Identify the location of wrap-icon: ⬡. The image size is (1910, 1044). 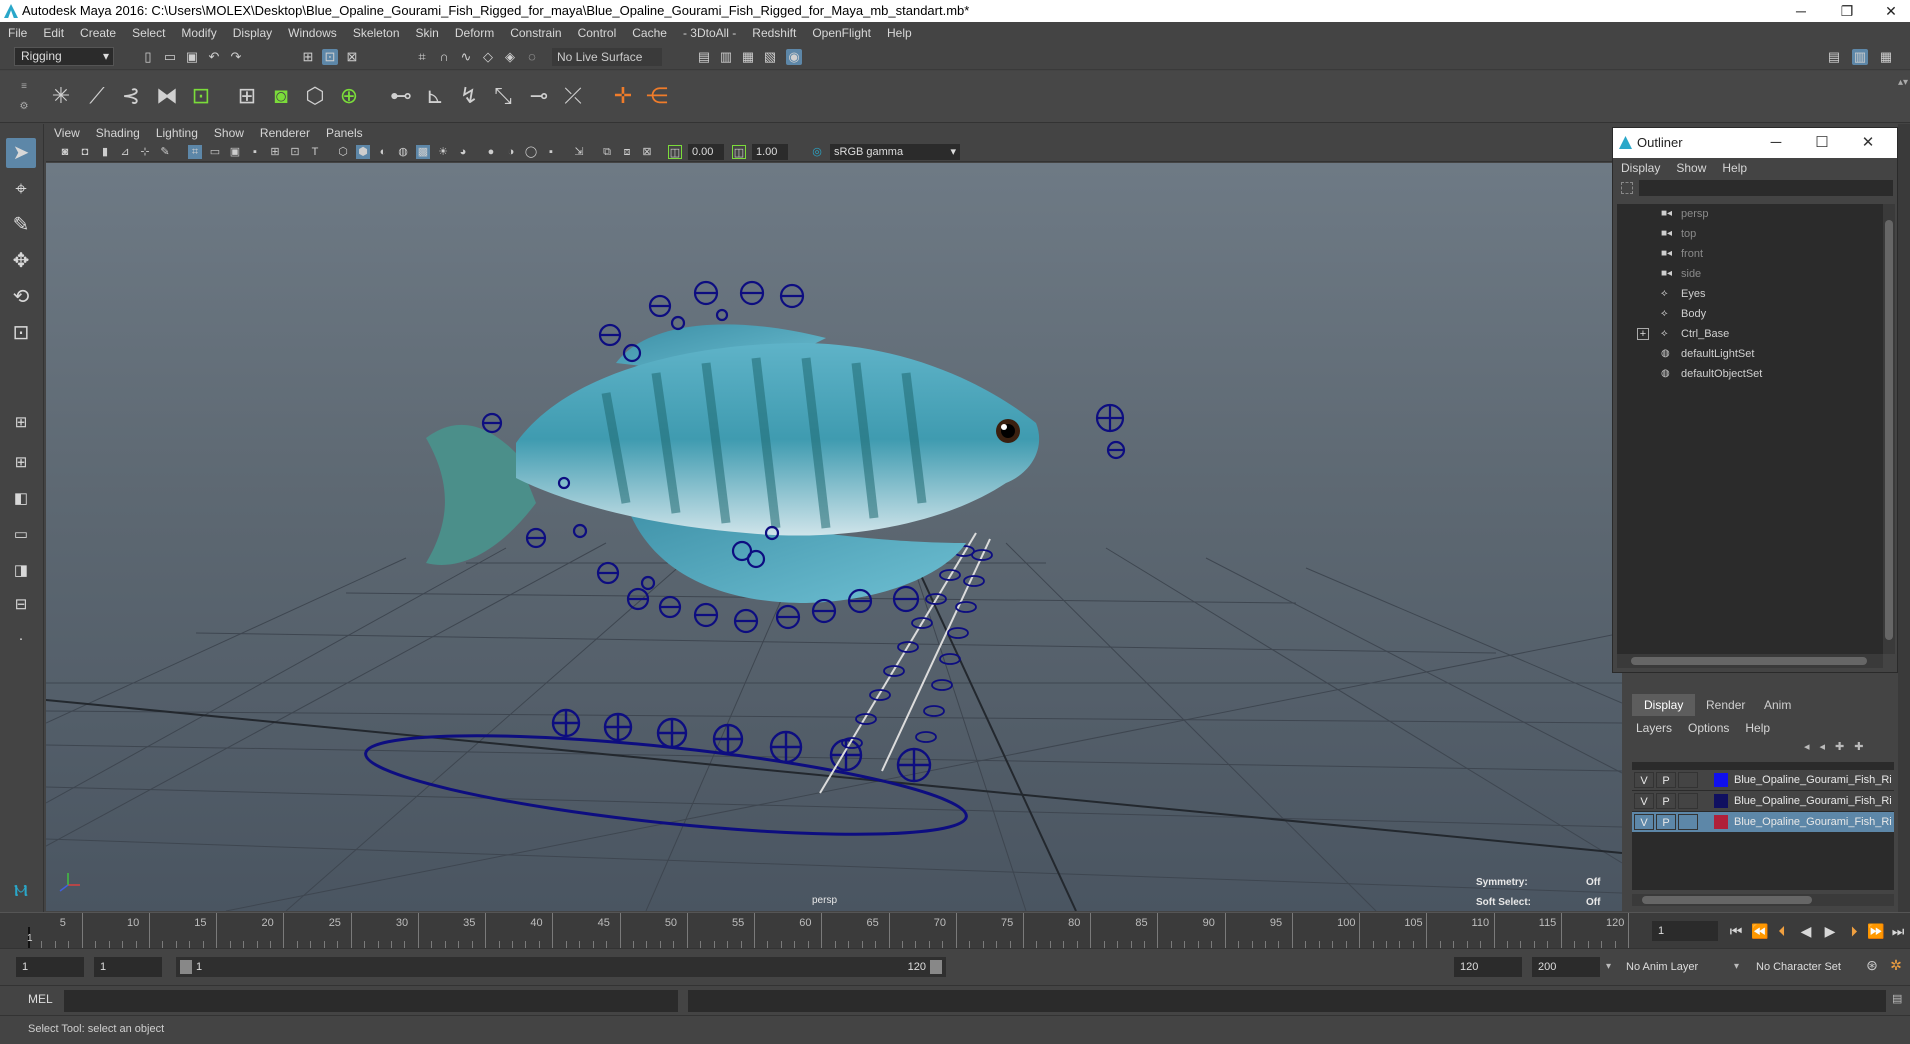
(315, 96).